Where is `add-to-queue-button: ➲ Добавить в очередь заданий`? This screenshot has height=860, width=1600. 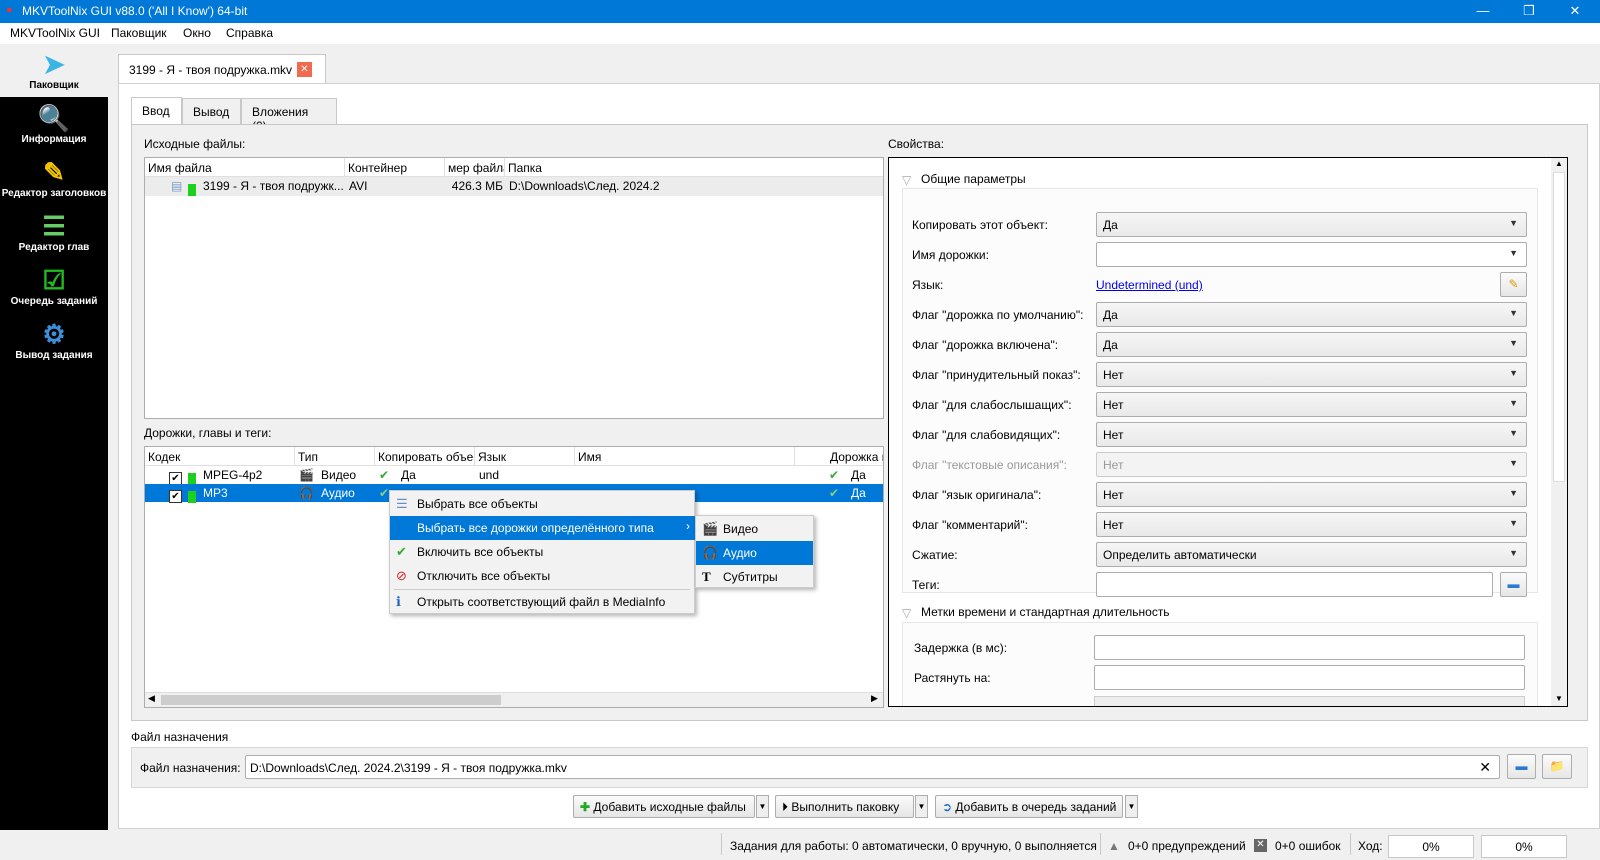
add-to-queue-button: ➲ Добавить в очередь заданий is located at coordinates (1029, 806).